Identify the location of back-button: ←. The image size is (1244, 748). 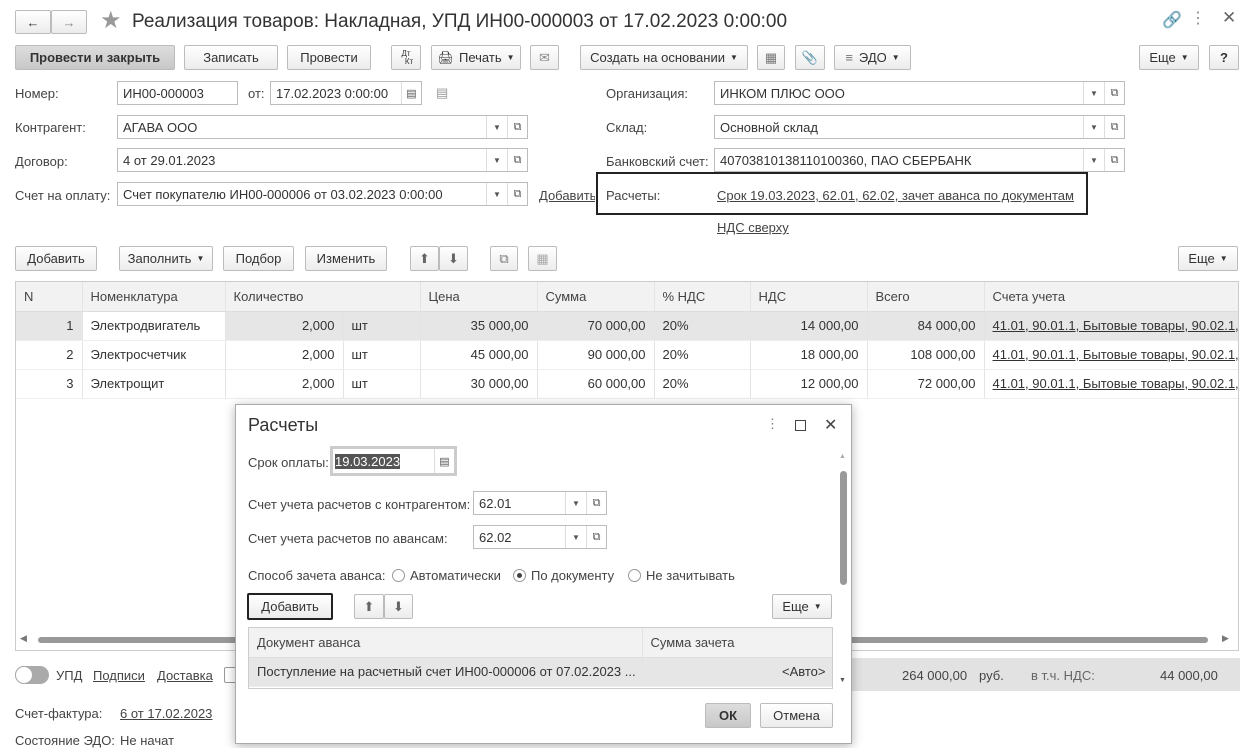
(33, 22).